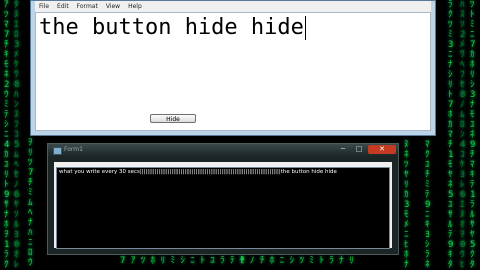 The width and height of the screenshot is (480, 270). Describe the element at coordinates (99, 172) in the screenshot. I see `textbox-prefix: what you write every 30 secs` at that location.